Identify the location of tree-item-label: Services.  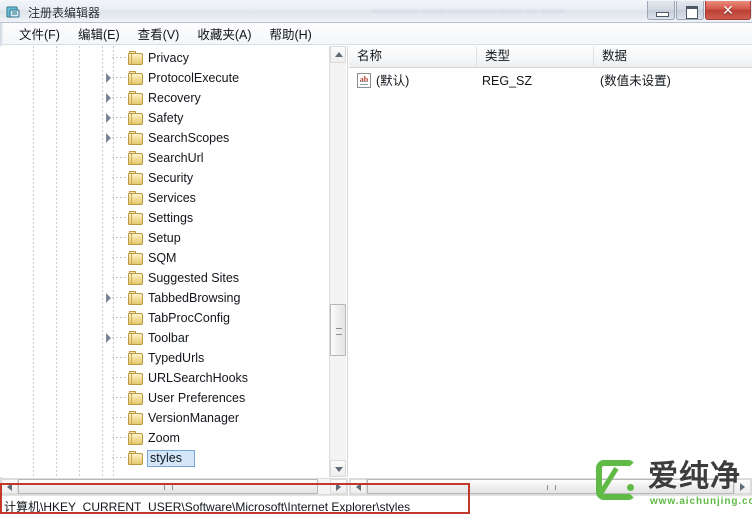
(172, 198).